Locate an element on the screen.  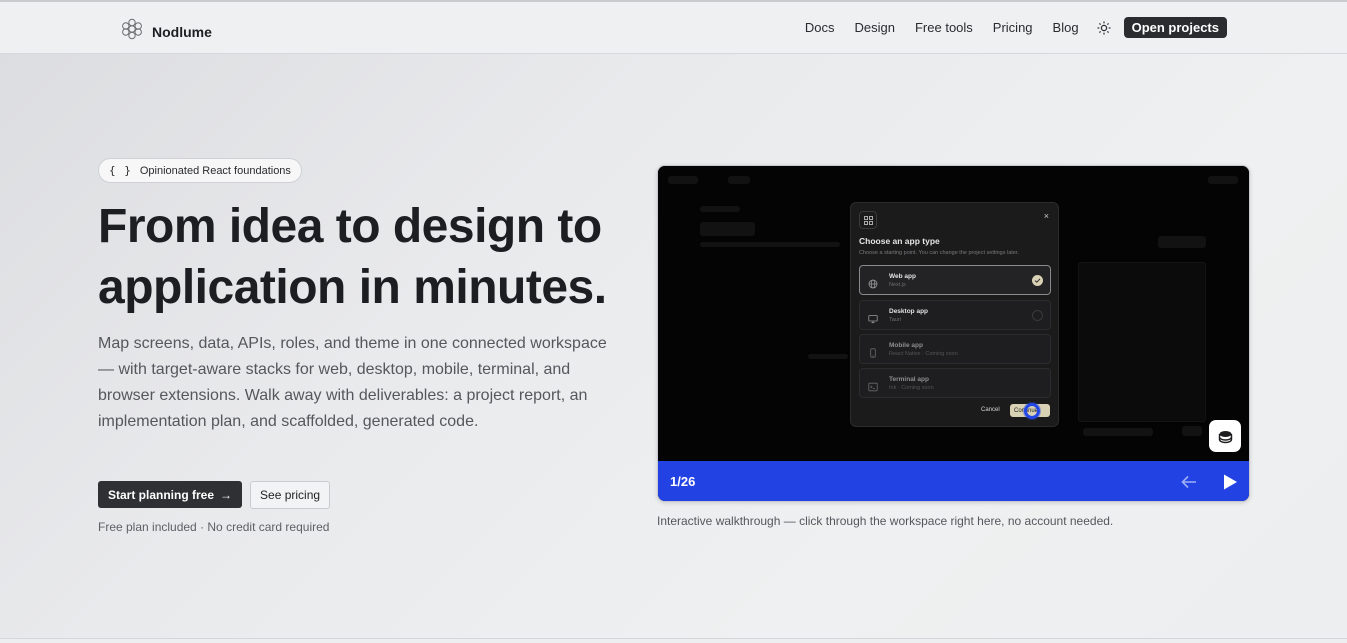
check-icon is located at coordinates (1037, 280).